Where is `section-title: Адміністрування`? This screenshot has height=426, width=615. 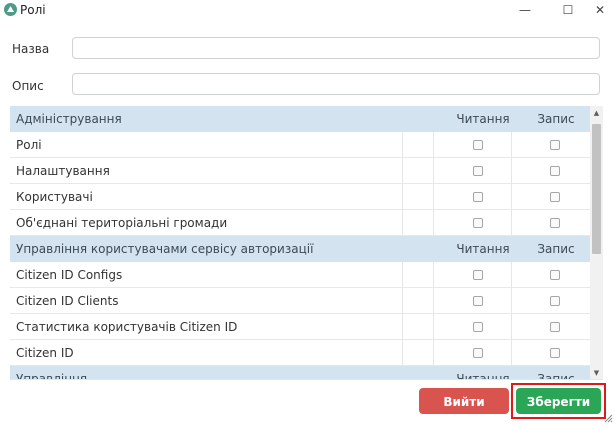
section-title: Адміністрування is located at coordinates (69, 119).